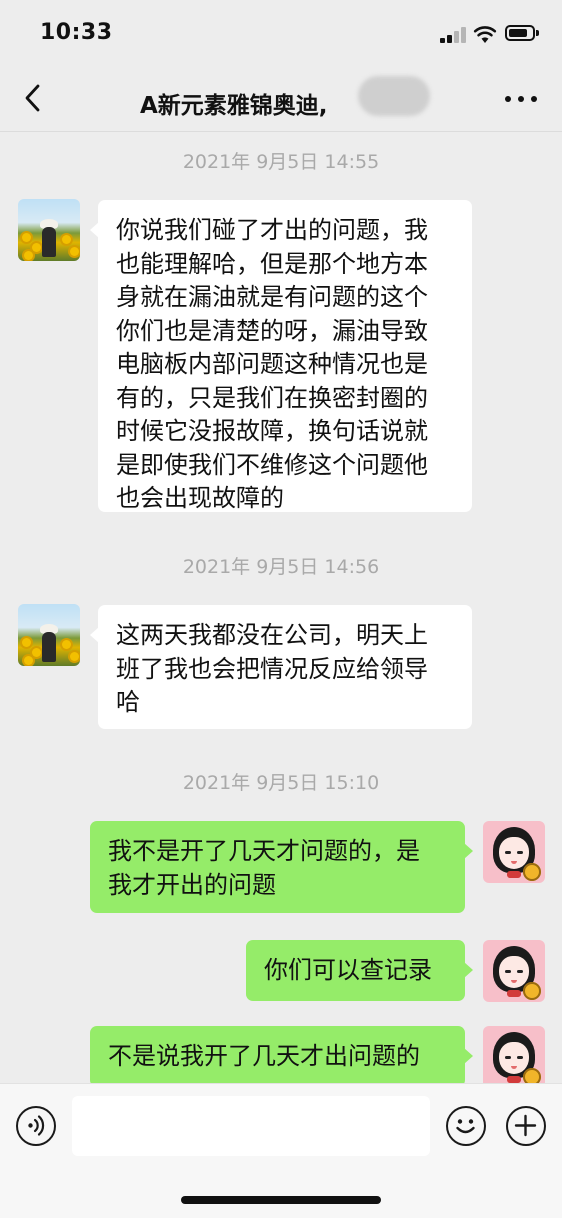 This screenshot has height=1218, width=562. Describe the element at coordinates (272, 364) in the screenshot. I see `message-line: 电脑板内部问题这种情况也是` at that location.